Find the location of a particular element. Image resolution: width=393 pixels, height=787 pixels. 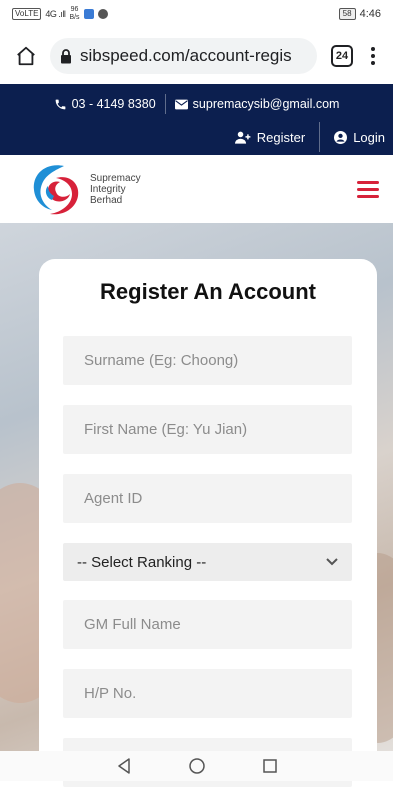

address-bar: sibspeed.com/account-regis is located at coordinates (183, 56).